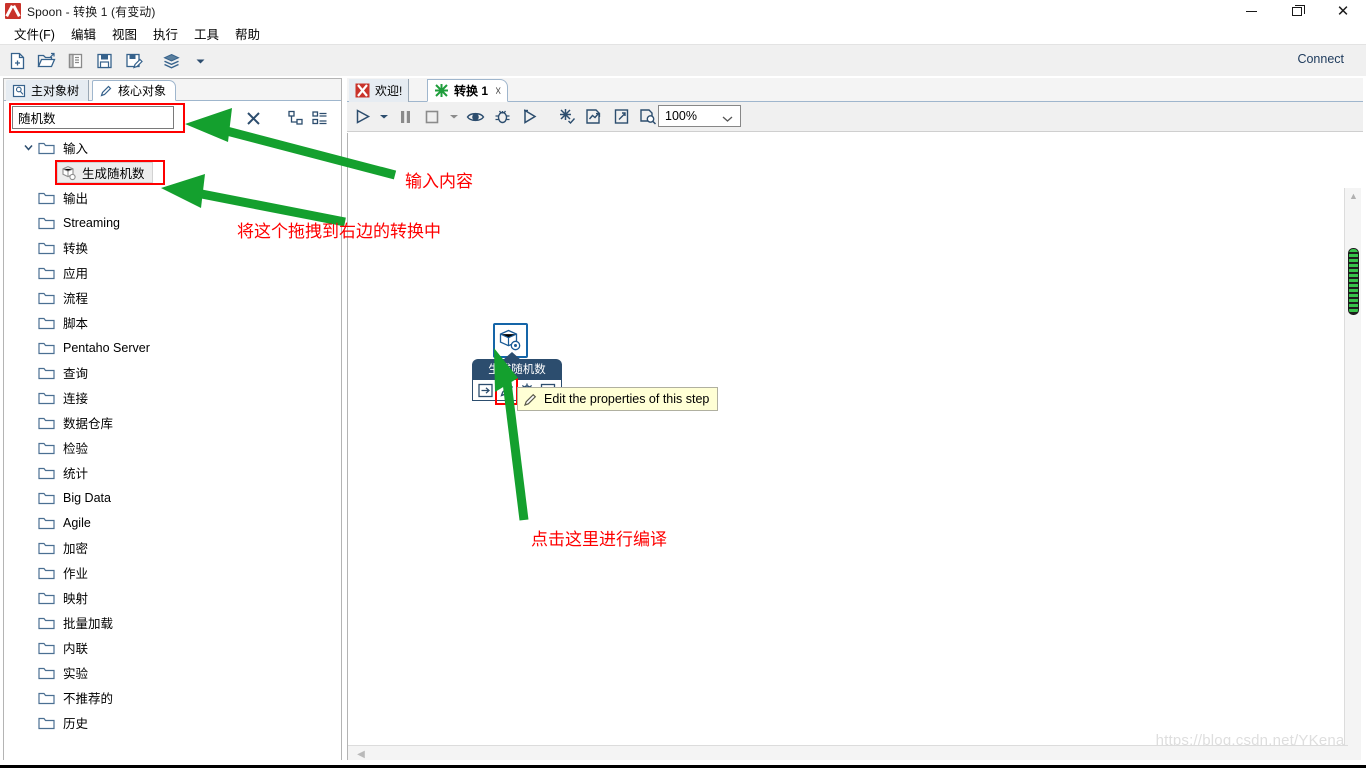 The height and width of the screenshot is (768, 1366). What do you see at coordinates (512, 356) in the screenshot?
I see `step-caret` at bounding box center [512, 356].